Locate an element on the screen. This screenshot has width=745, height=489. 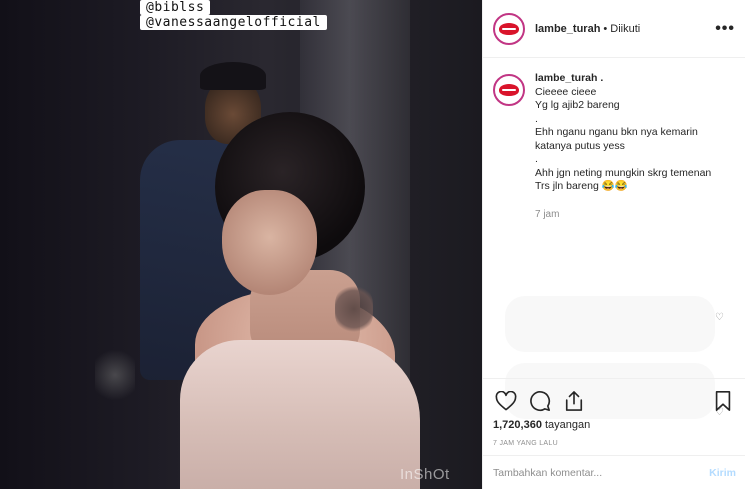
caption-avatar is located at coordinates (509, 90).